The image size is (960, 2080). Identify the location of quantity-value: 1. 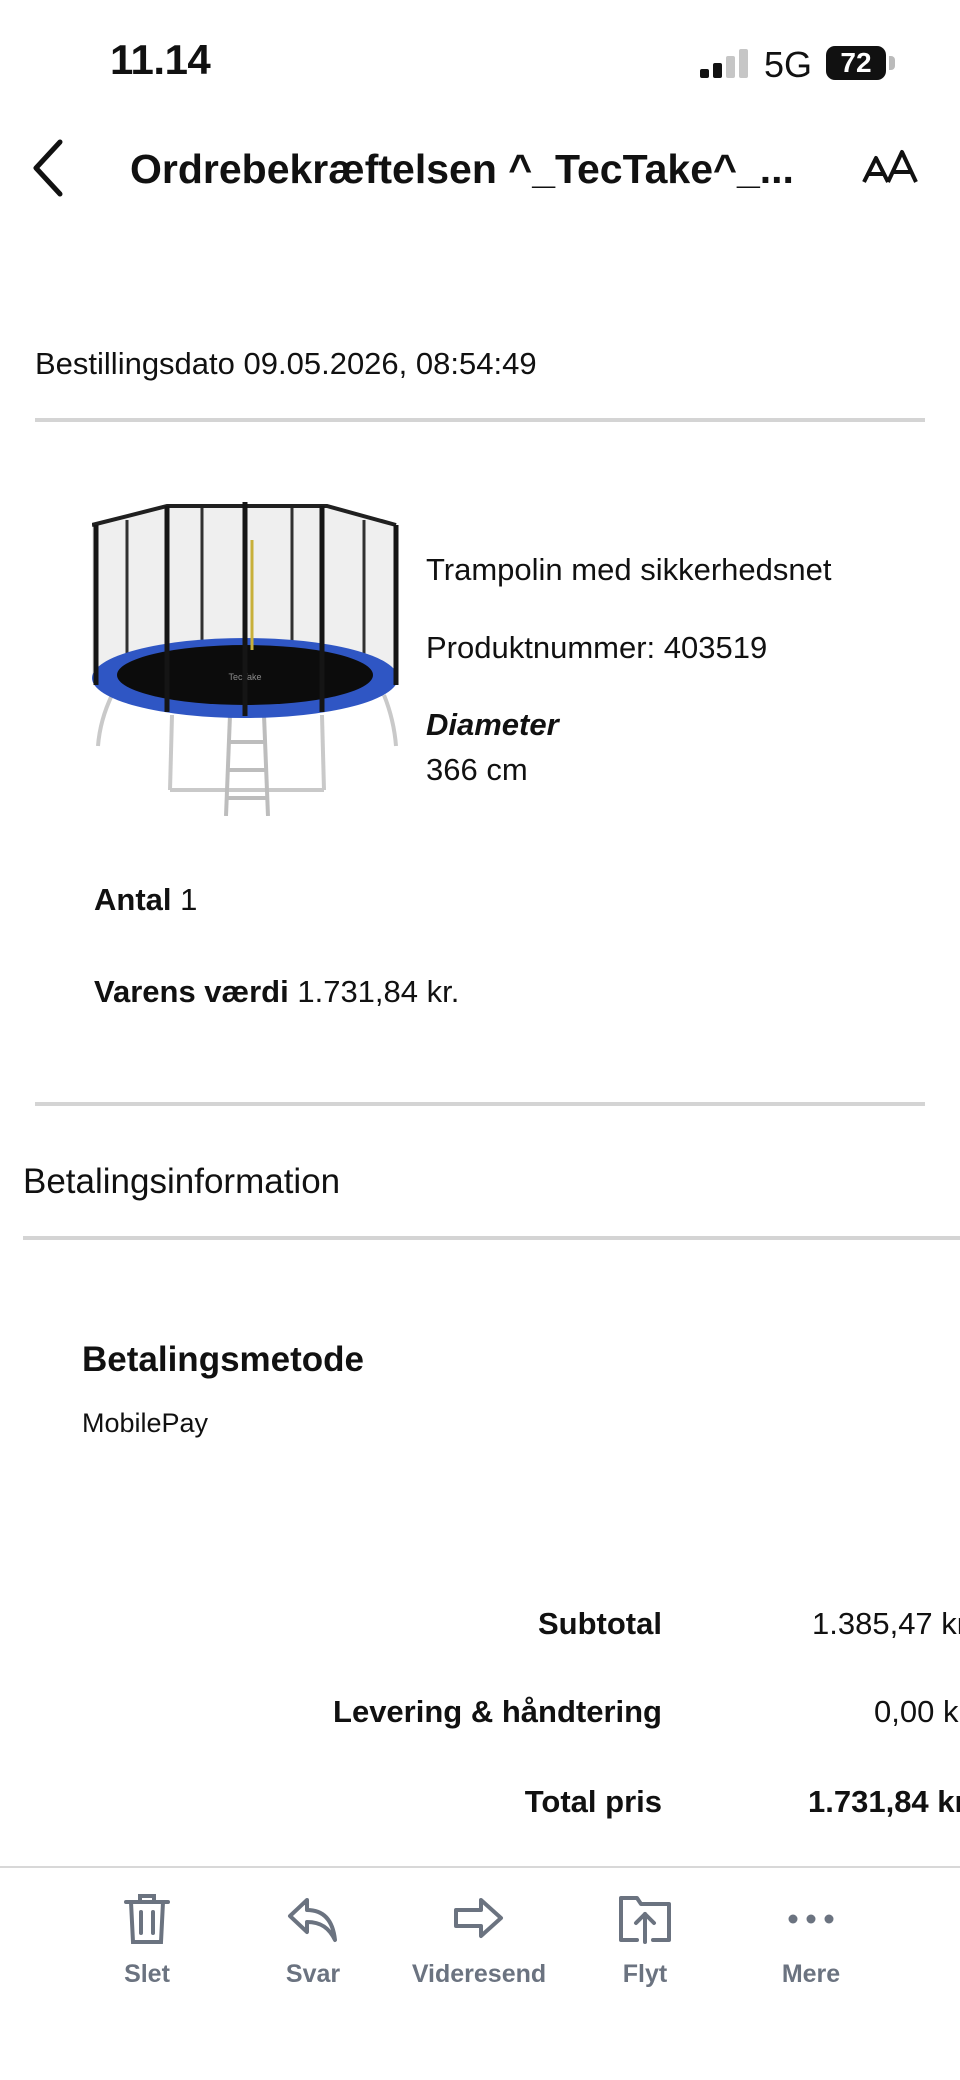
(189, 899).